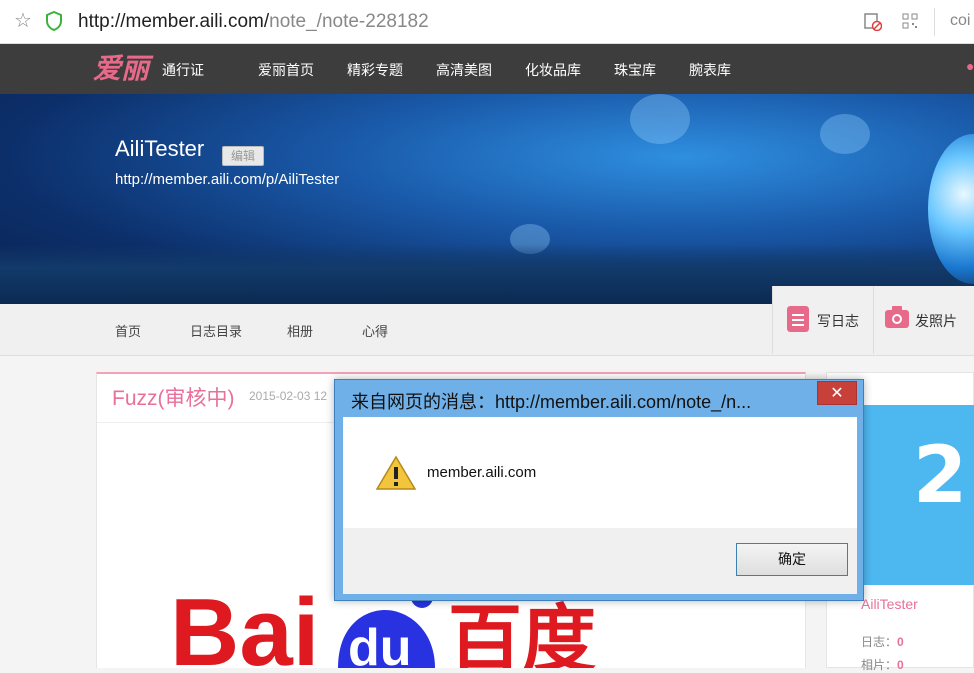 This screenshot has height=673, width=974. What do you see at coordinates (380, 643) in the screenshot?
I see `svg-text: du` at bounding box center [380, 643].